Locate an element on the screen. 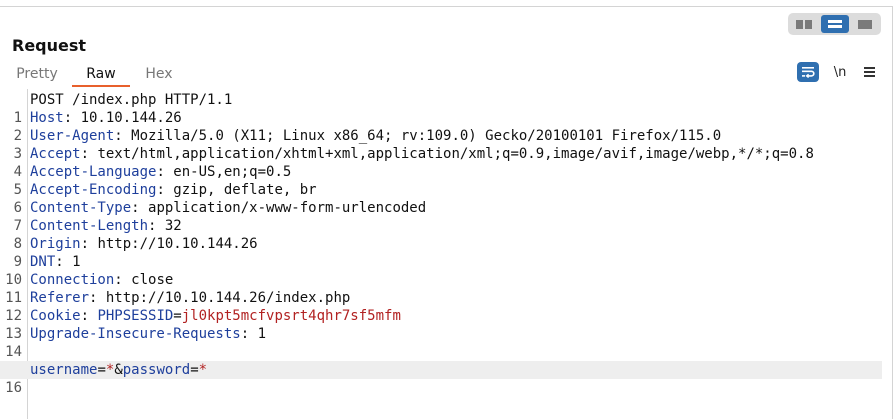 This screenshot has height=419, width=893. show-newlines-button: \n is located at coordinates (840, 72).